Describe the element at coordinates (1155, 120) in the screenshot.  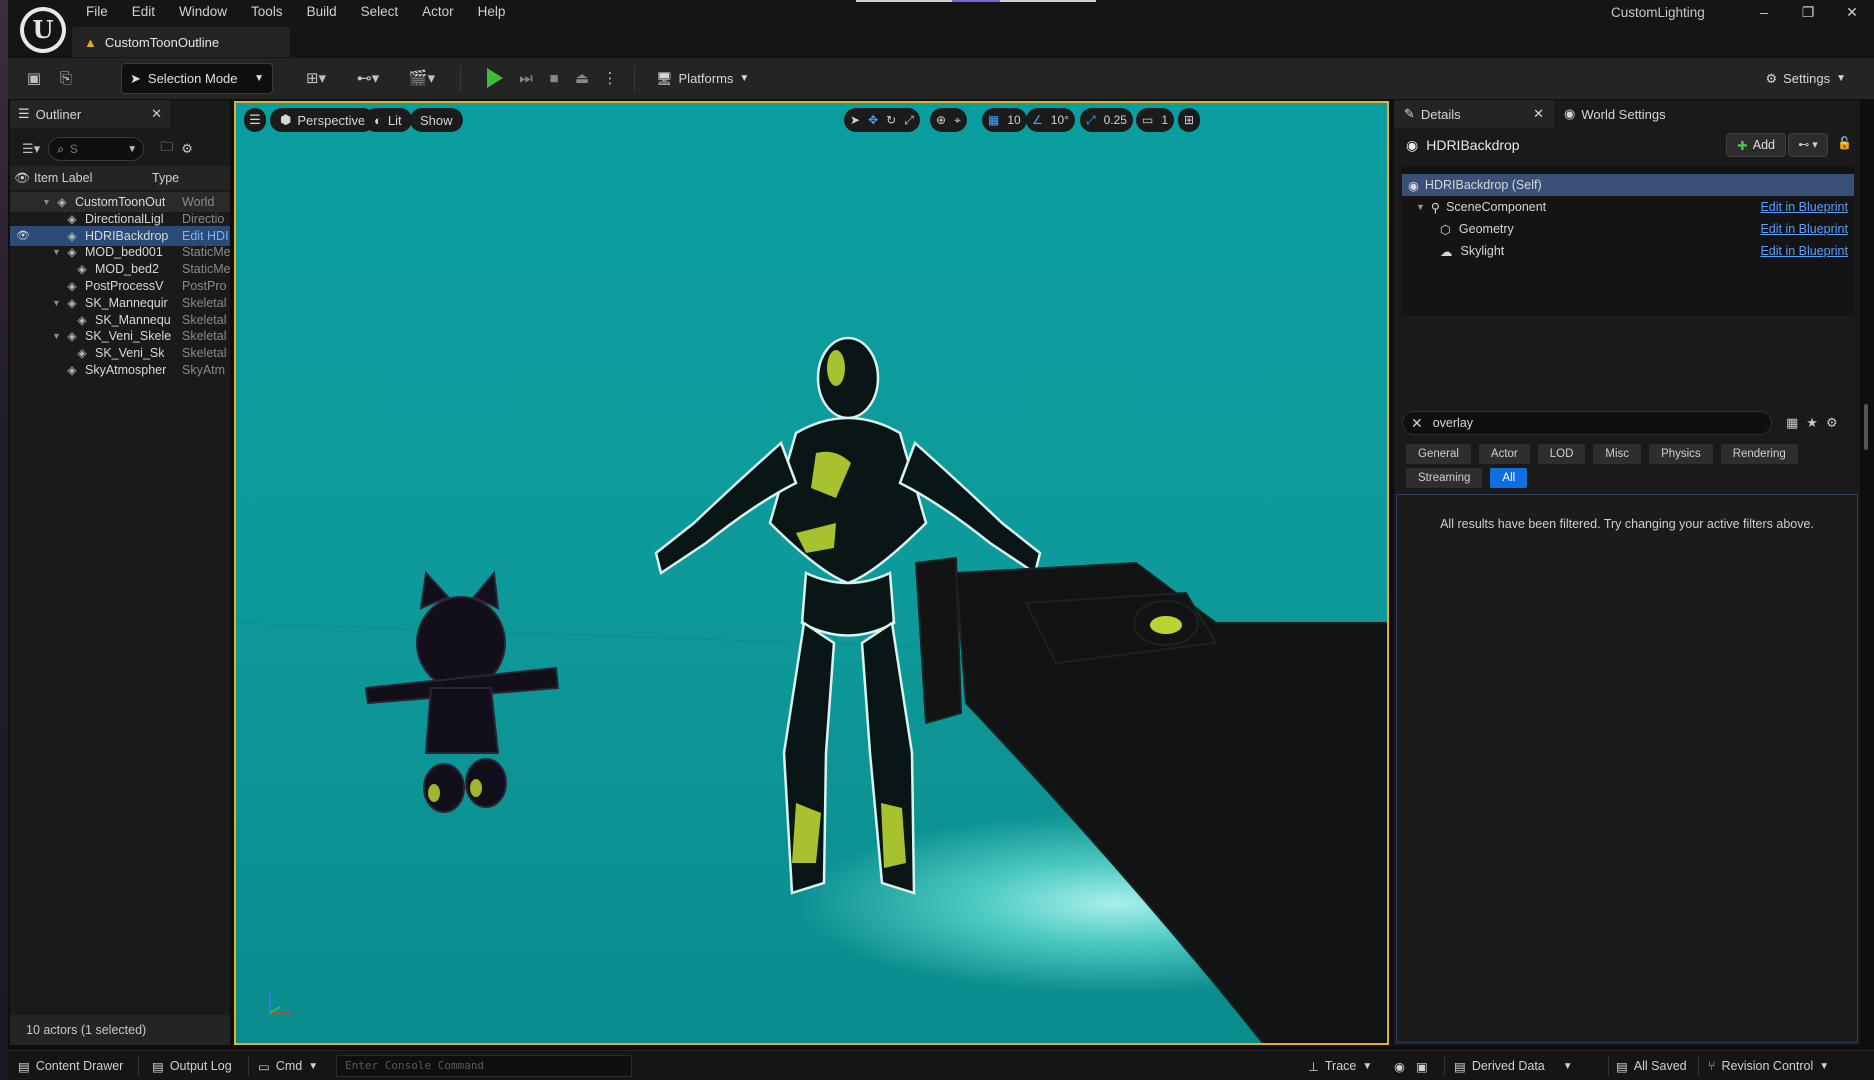
I see `camera-speed-button: ▭ 1` at that location.